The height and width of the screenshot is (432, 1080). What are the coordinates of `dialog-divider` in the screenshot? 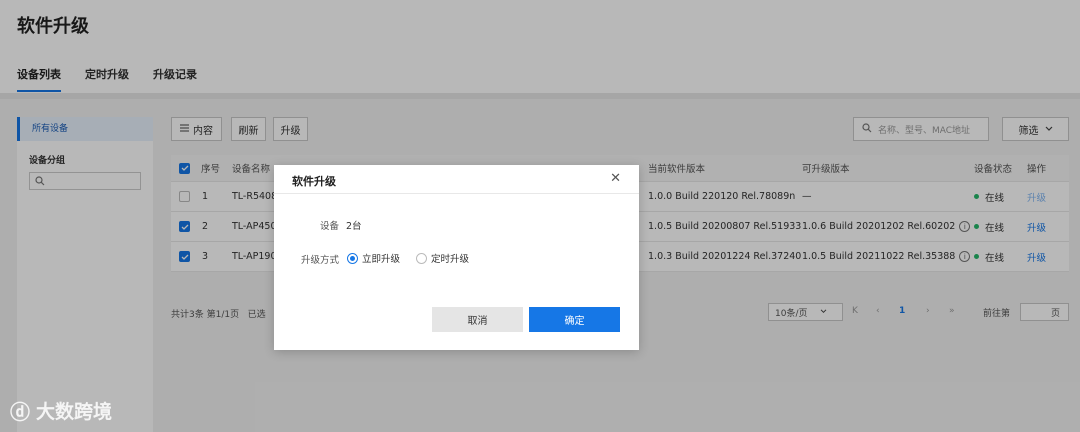 It's located at (456, 193).